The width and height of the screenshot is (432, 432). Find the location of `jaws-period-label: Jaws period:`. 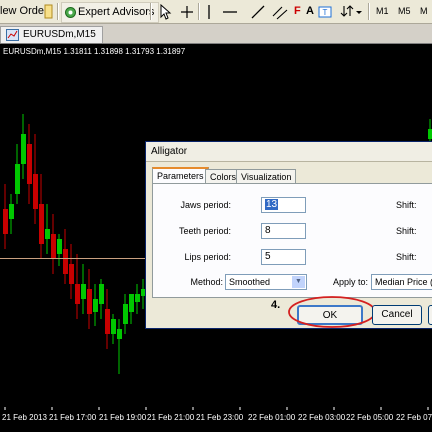

jaws-period-label: Jaws period: is located at coordinates (205, 205).